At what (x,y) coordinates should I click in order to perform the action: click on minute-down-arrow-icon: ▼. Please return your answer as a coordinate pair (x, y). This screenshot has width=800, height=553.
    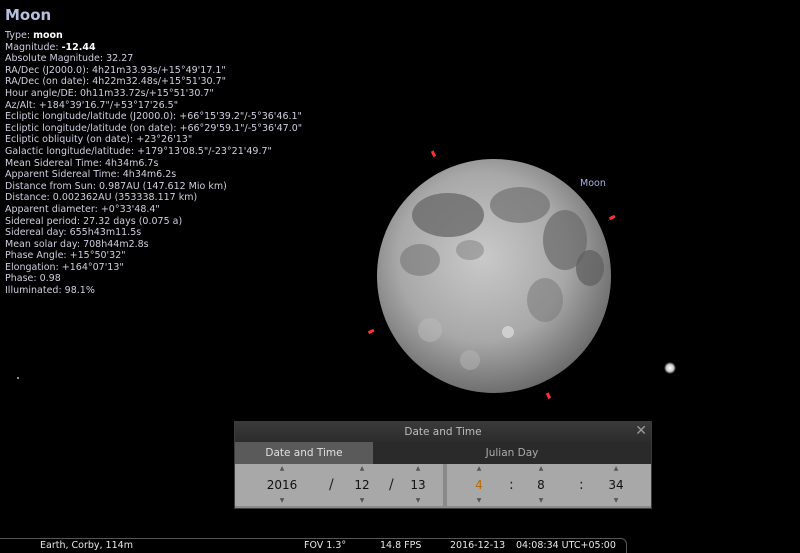
    Looking at the image, I should click on (541, 501).